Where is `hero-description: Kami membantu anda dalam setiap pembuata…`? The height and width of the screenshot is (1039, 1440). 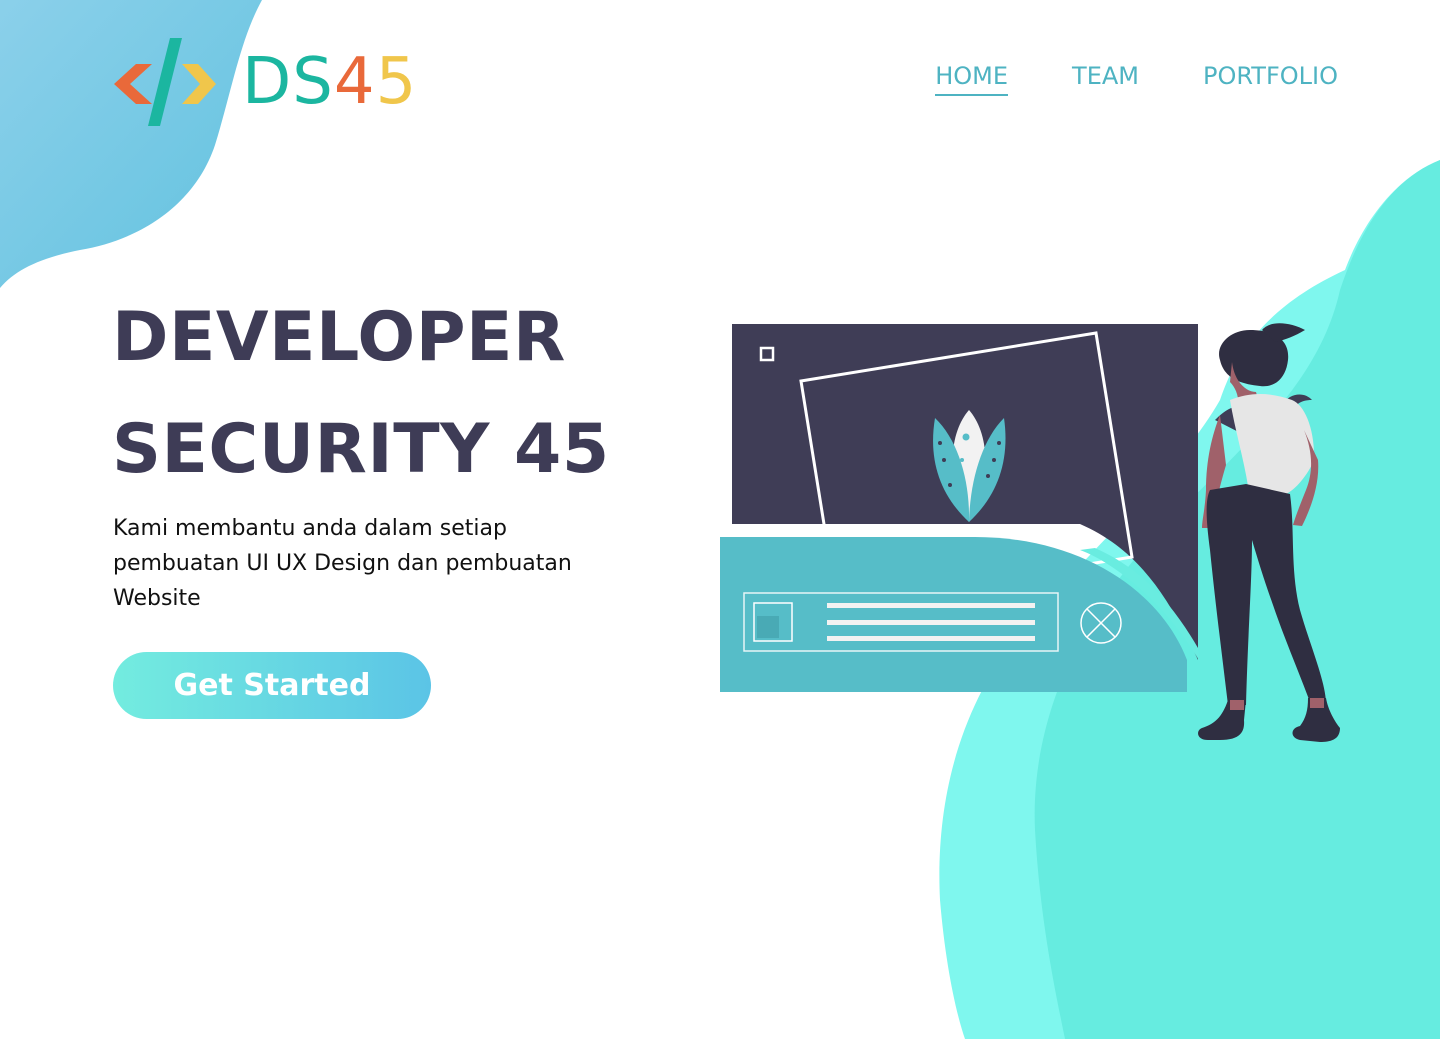
hero-description: Kami membantu anda dalam setiap pembuata… is located at coordinates (342, 563).